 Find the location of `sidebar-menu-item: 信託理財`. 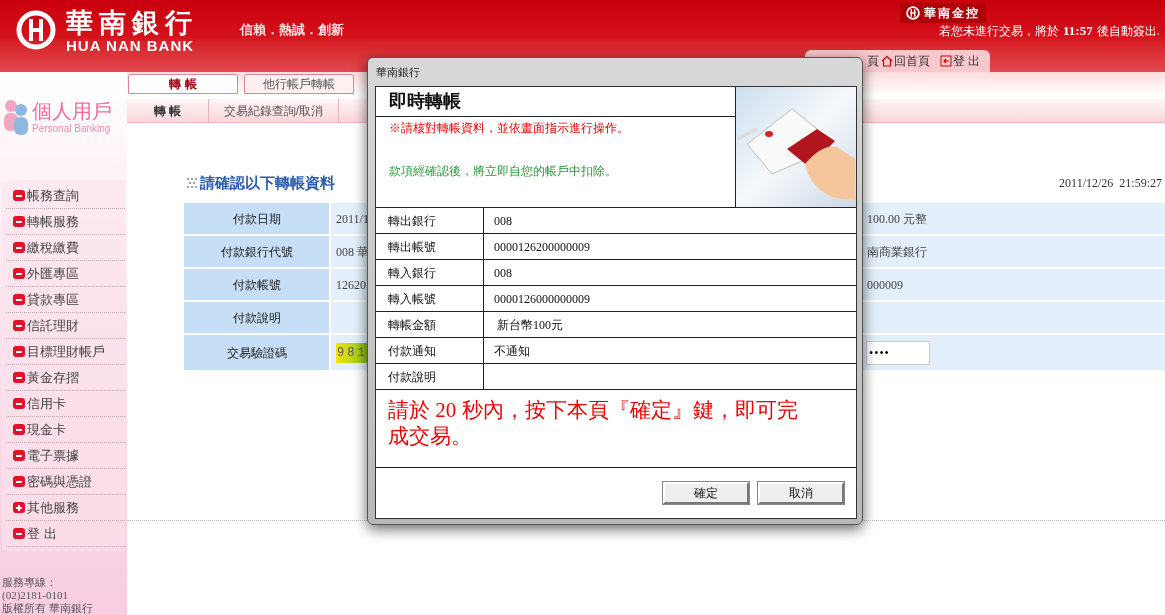

sidebar-menu-item: 信託理財 is located at coordinates (65, 326).